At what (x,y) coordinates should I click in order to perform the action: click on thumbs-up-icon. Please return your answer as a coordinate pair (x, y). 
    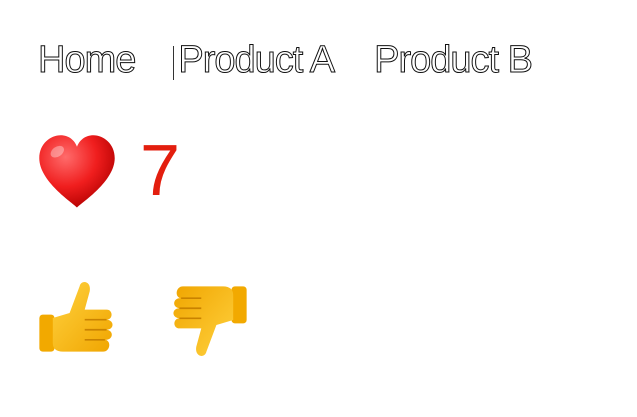
    Looking at the image, I should click on (78, 318).